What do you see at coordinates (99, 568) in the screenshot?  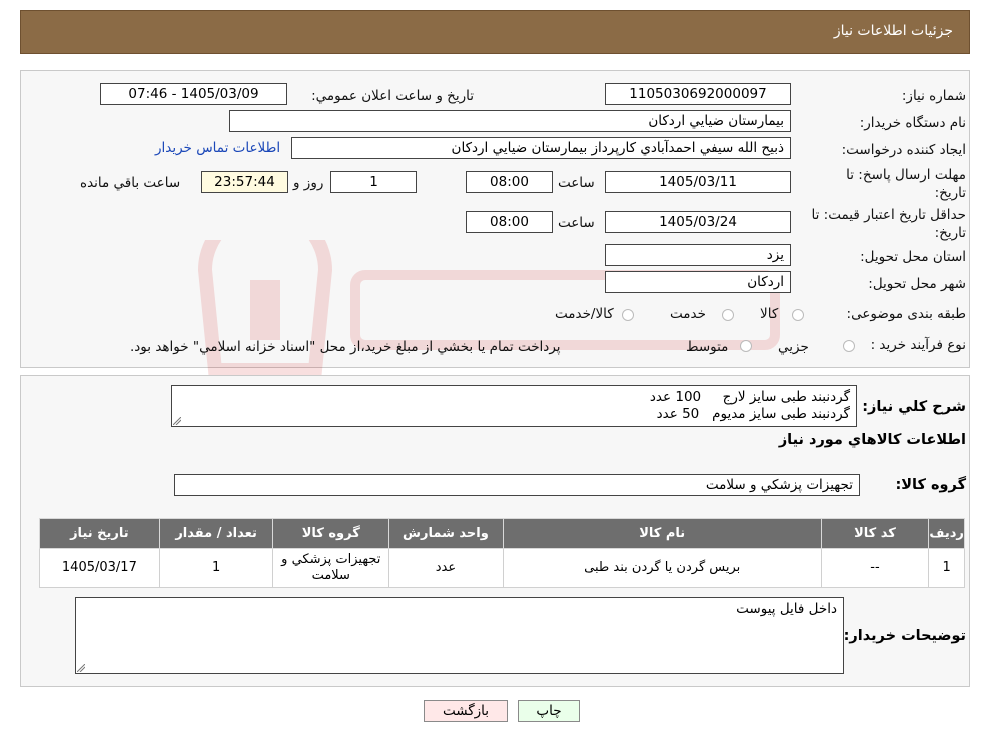 I see `cell-date: 1405/03/17` at bounding box center [99, 568].